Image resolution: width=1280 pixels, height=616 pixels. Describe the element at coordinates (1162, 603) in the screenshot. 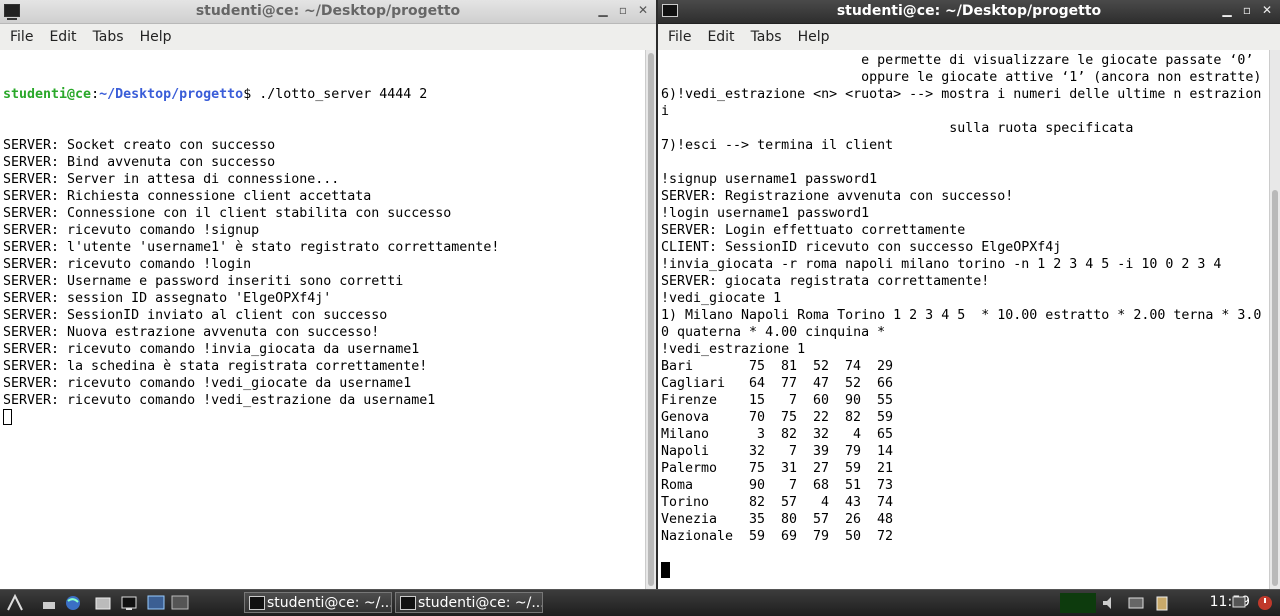

I see `clipboard-icon` at that location.